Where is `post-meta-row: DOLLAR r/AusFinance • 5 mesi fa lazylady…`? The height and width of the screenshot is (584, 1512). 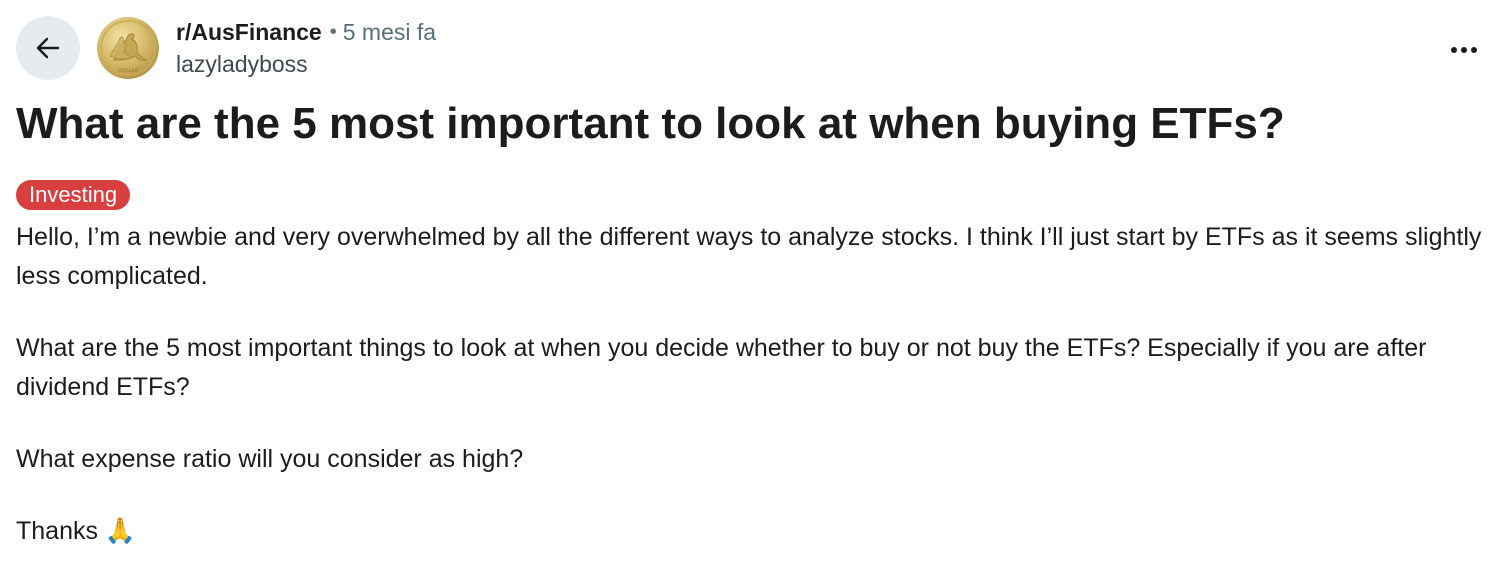
post-meta-row: DOLLAR r/AusFinance • 5 mesi fa lazylady… is located at coordinates (751, 48).